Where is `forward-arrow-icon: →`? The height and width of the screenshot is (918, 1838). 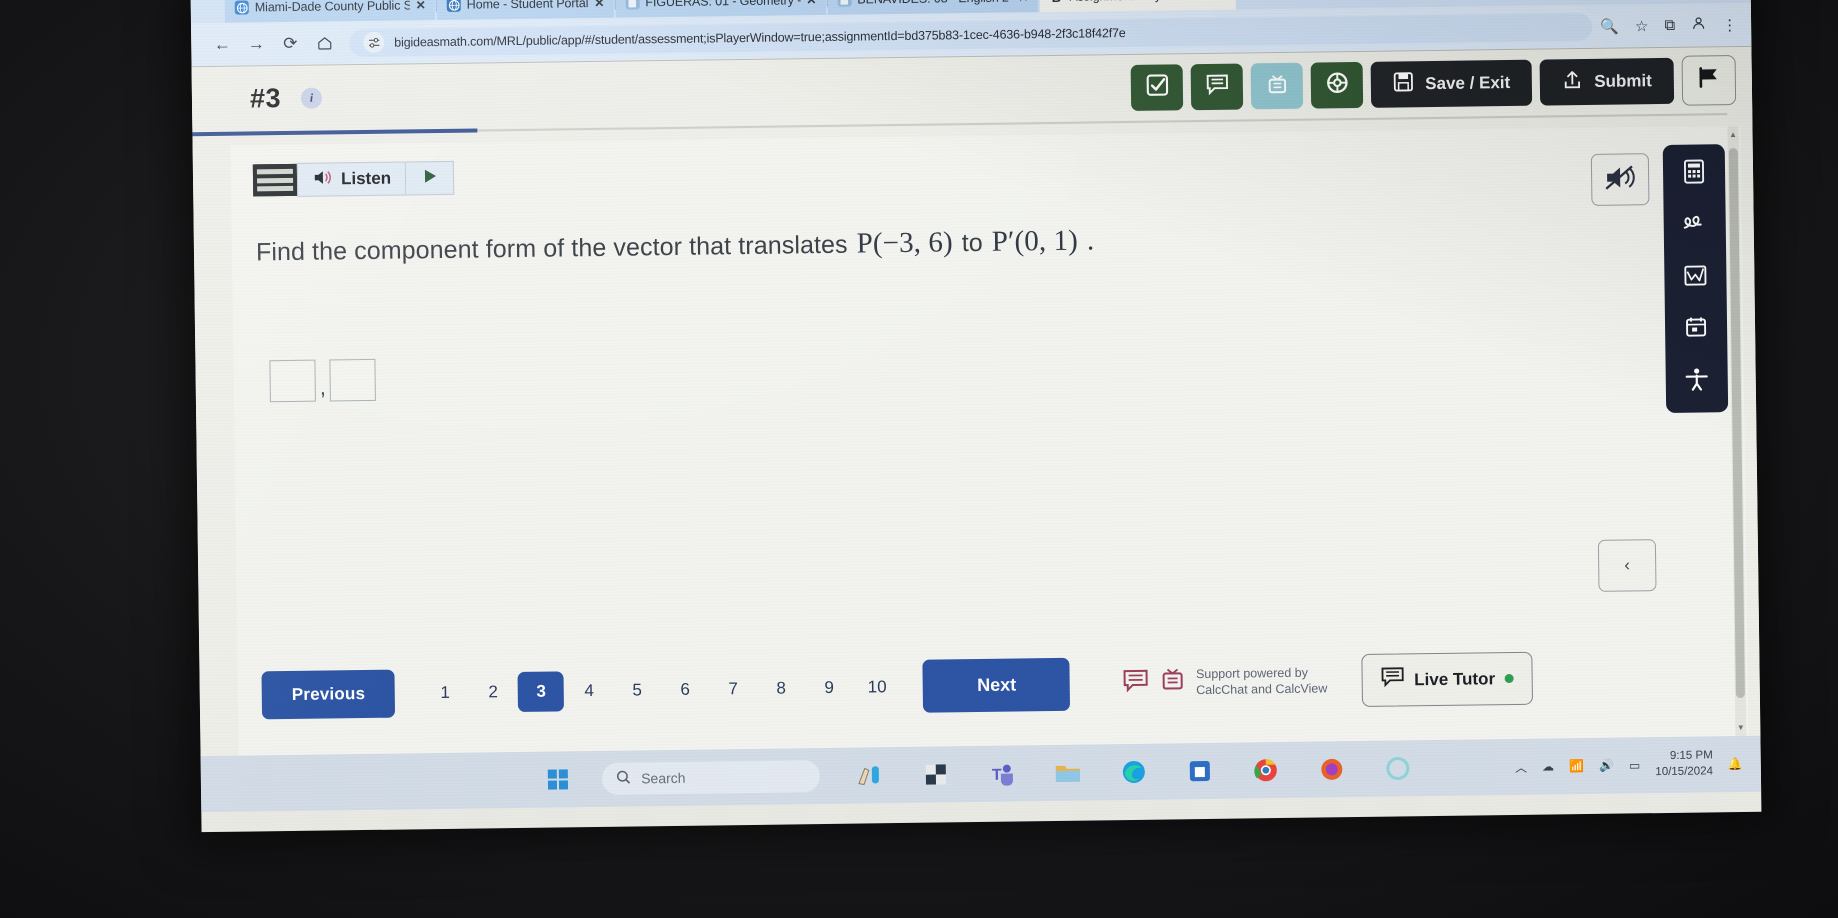 forward-arrow-icon: → is located at coordinates (256, 44).